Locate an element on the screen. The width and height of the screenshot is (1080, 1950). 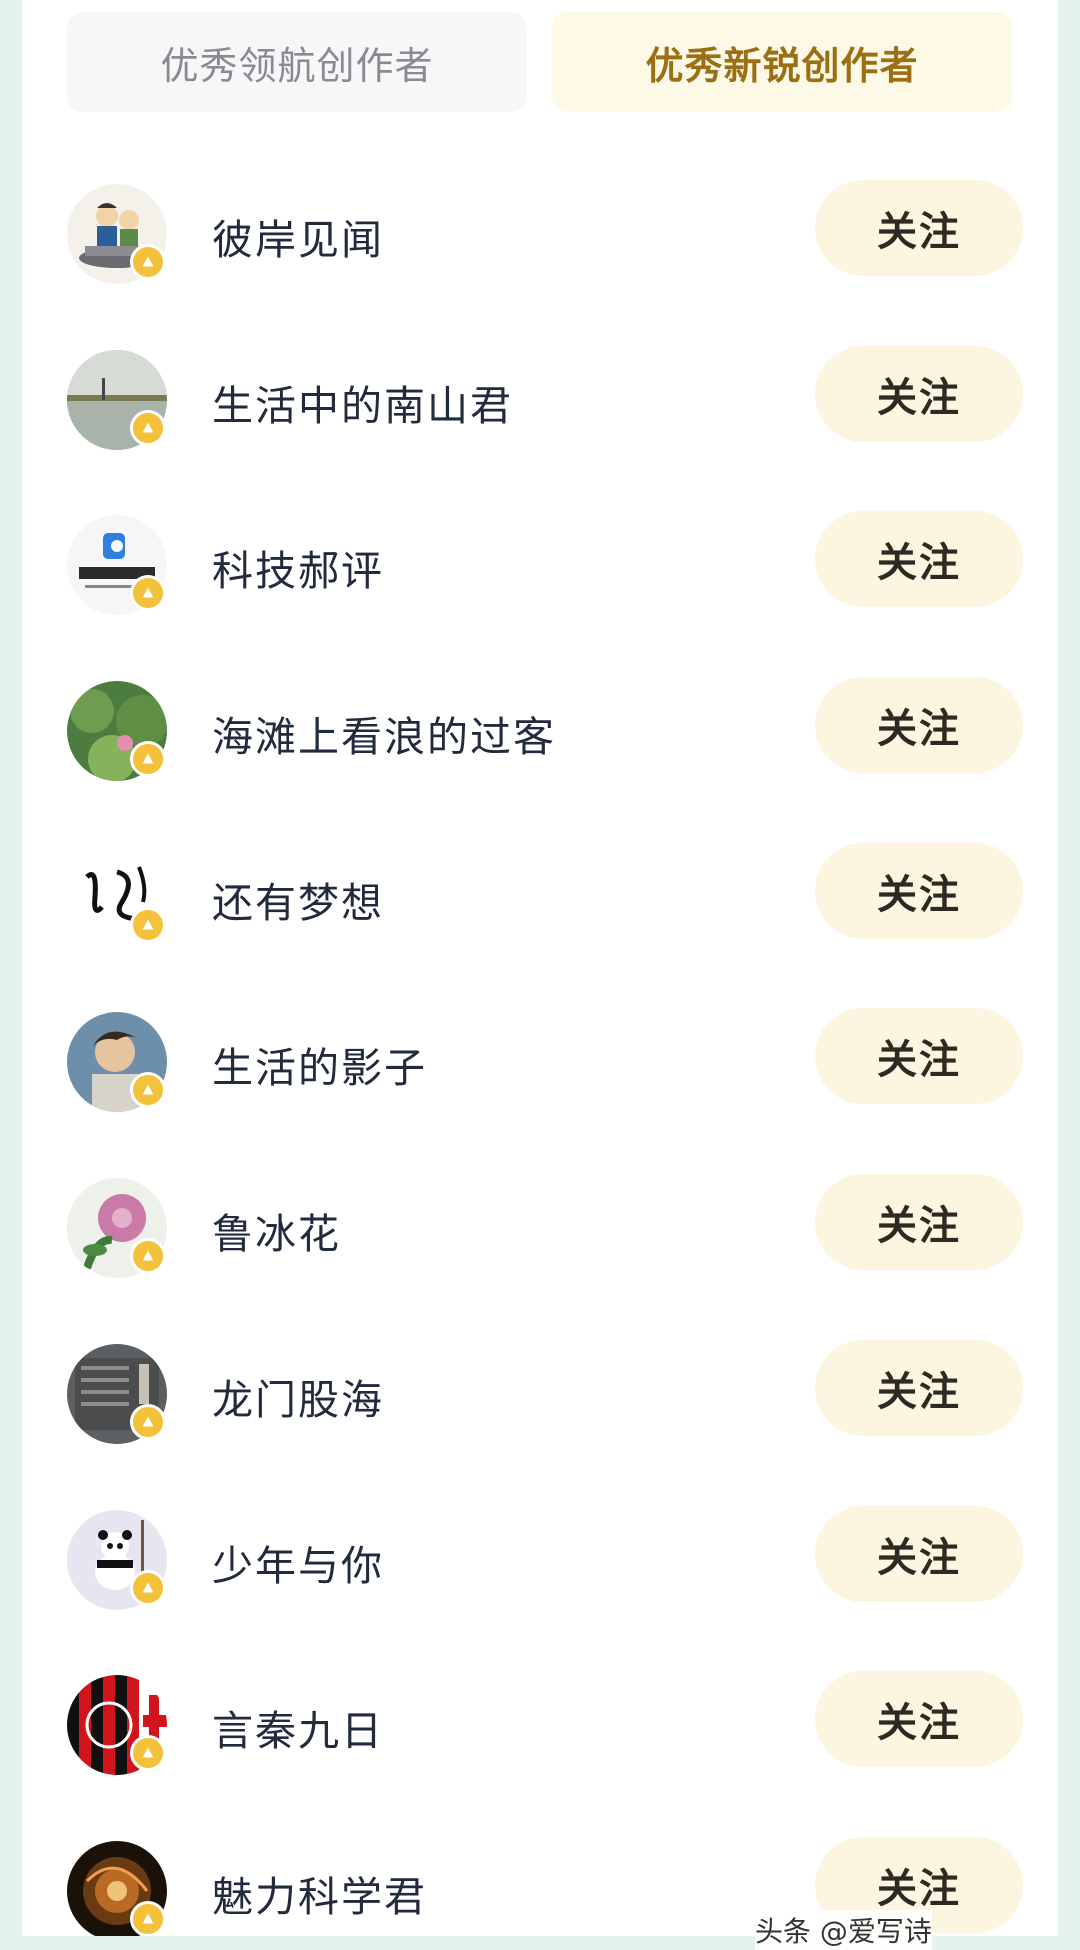
creator-name: 少年与你 is located at coordinates (298, 1565).